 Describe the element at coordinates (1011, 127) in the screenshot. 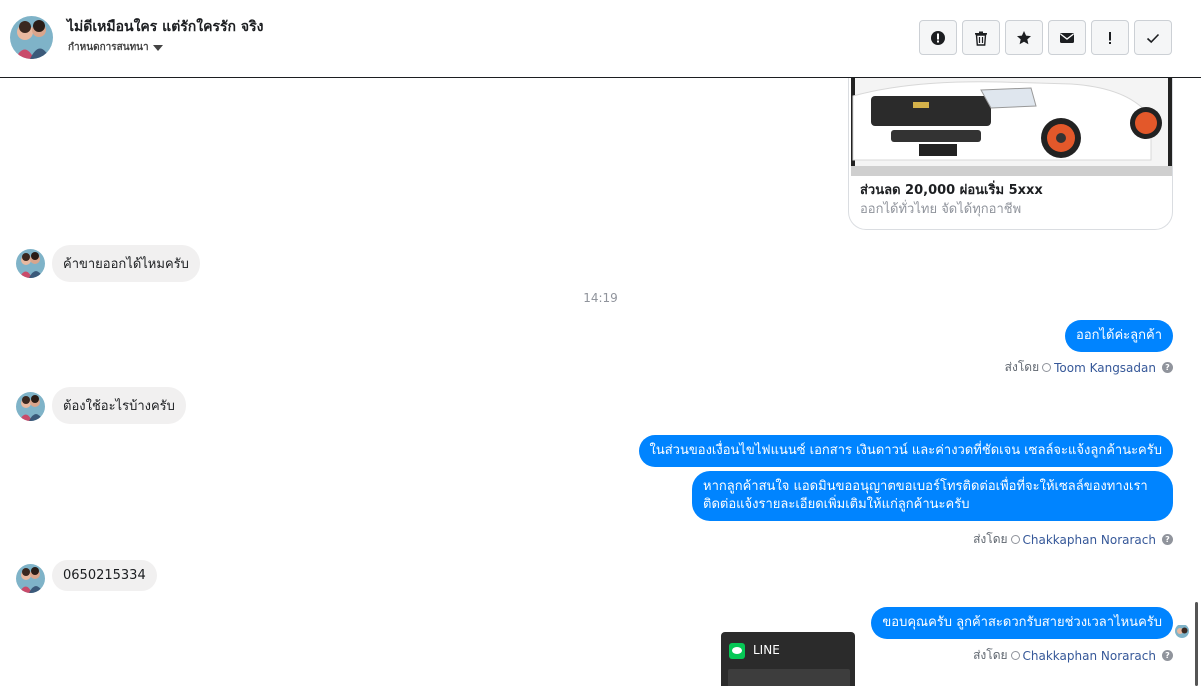

I see `ad-car-image` at that location.